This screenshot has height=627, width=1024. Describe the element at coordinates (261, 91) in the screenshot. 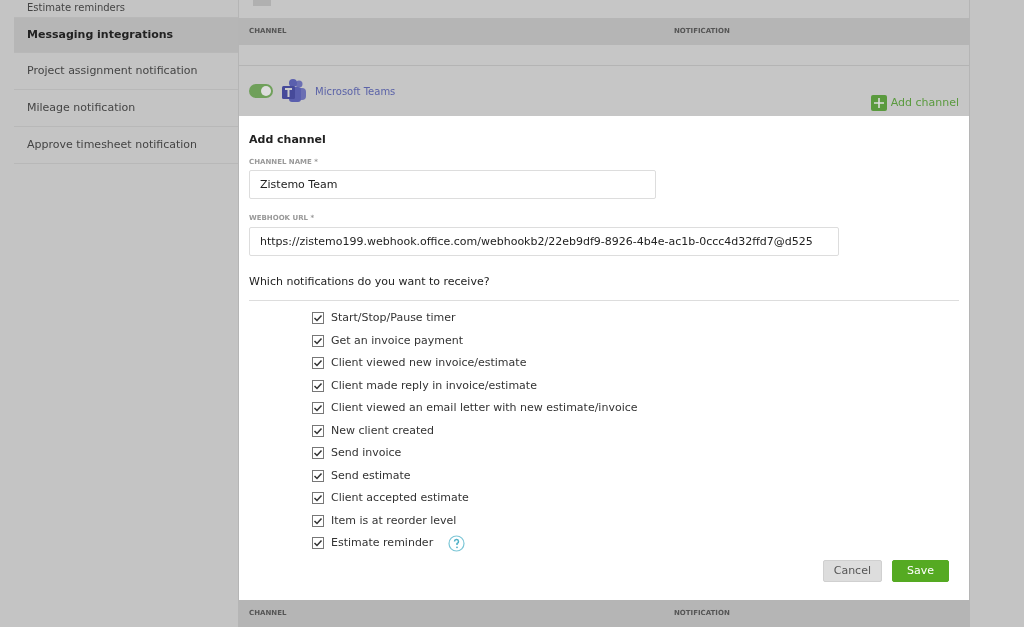

I see `toggle-switch` at that location.